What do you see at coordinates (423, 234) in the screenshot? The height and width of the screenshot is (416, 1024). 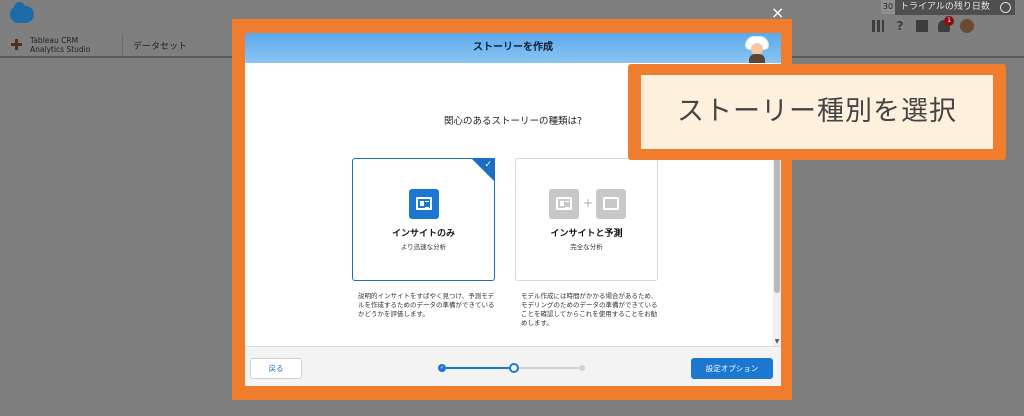 I see `option-title: インサイトのみ` at bounding box center [423, 234].